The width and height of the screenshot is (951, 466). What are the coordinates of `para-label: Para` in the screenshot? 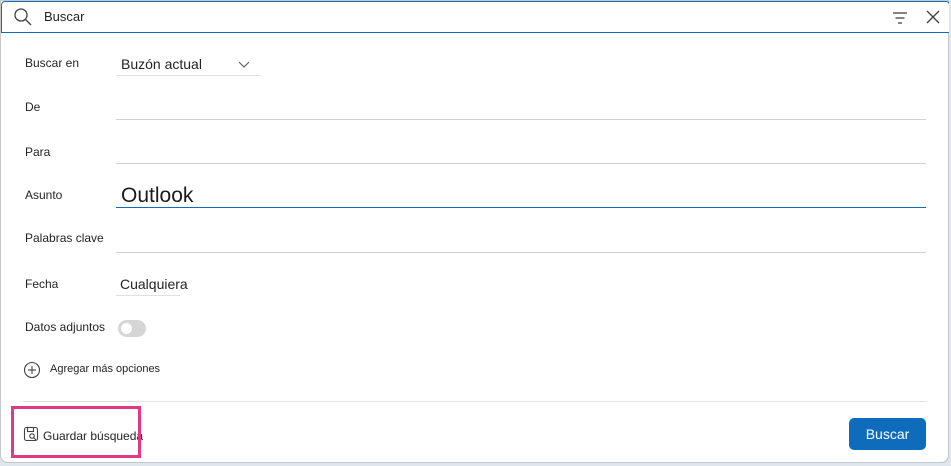 It's located at (38, 152).